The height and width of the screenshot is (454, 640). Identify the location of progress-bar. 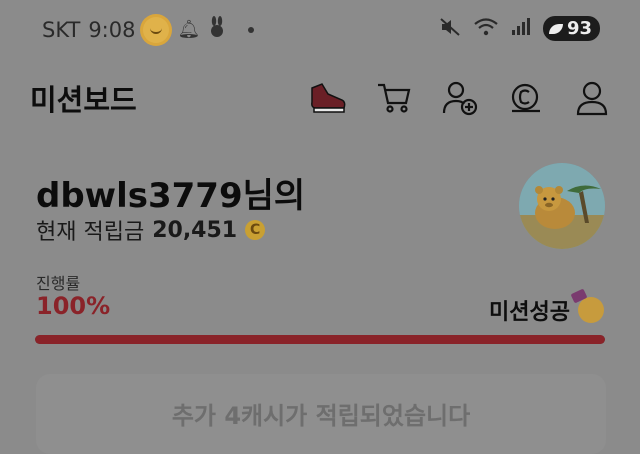
(320, 339).